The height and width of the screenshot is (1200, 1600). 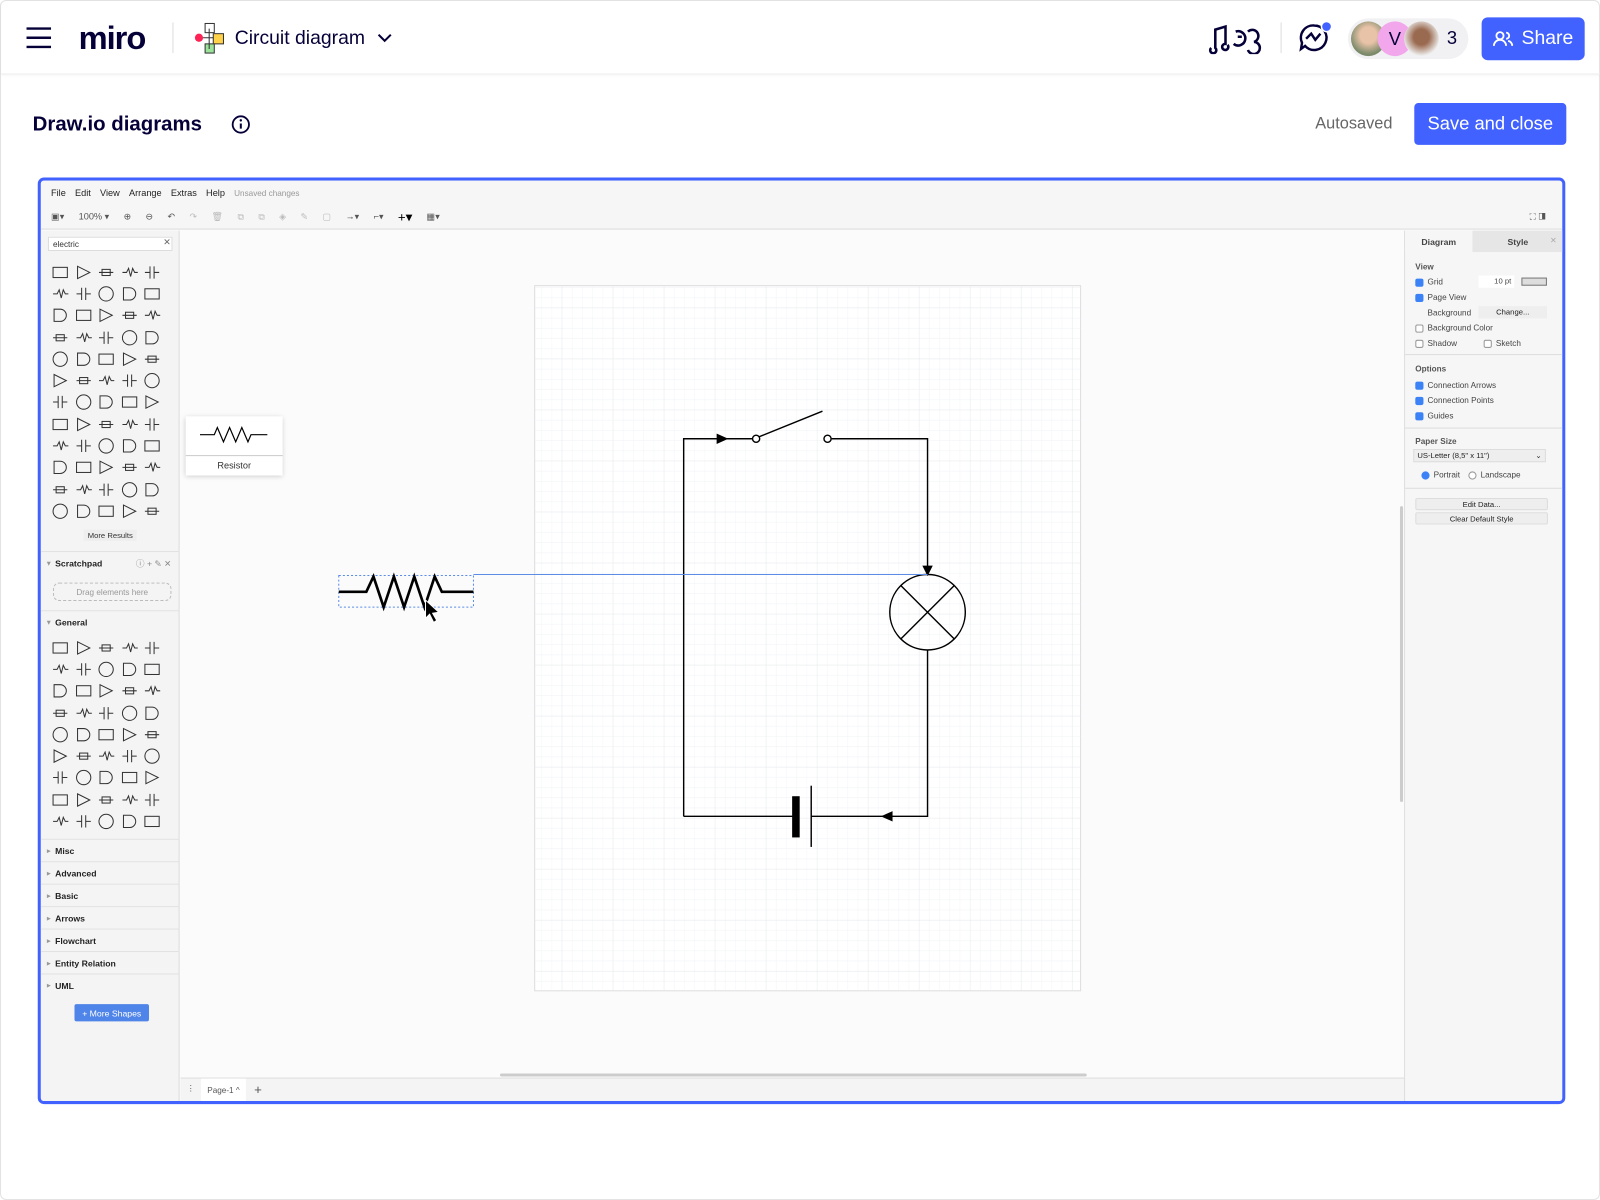 I want to click on waypoints-icon: ⌐▾, so click(x=379, y=216).